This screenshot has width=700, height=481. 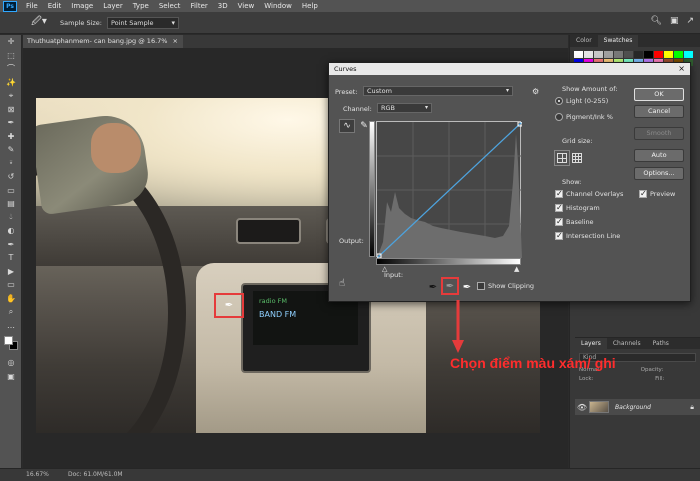 What do you see at coordinates (627, 343) in the screenshot?
I see `tab-channels: Channels` at bounding box center [627, 343].